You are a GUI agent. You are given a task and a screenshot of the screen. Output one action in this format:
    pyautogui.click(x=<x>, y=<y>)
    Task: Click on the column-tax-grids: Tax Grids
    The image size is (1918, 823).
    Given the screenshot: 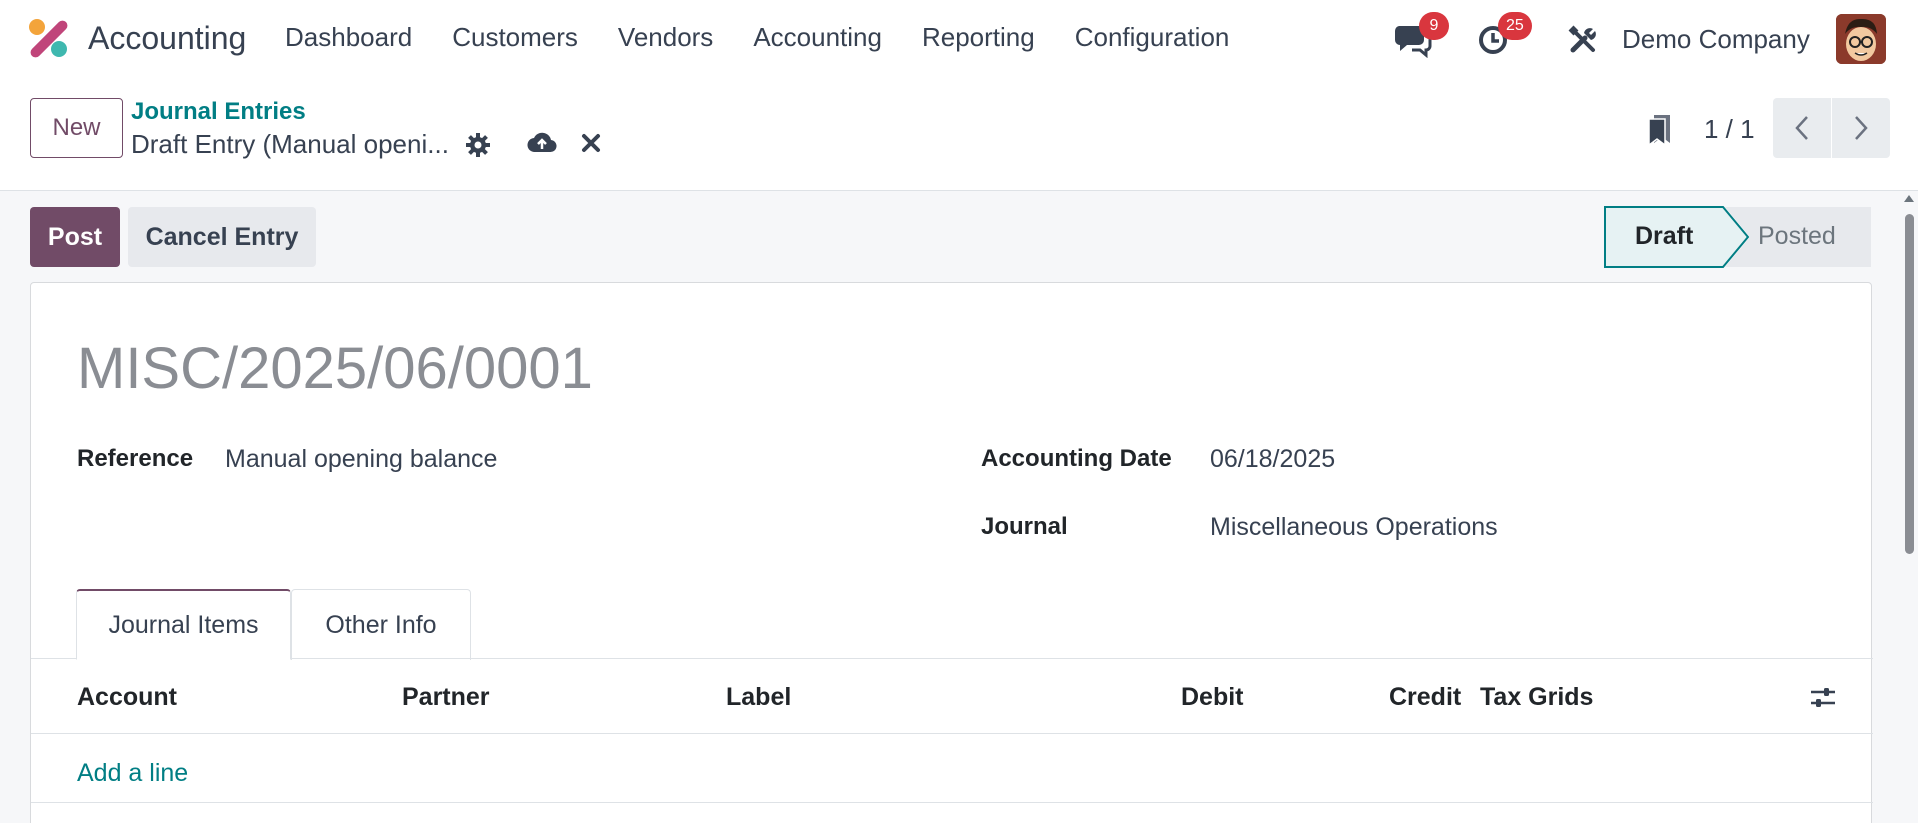 What is the action you would take?
    pyautogui.click(x=1536, y=697)
    